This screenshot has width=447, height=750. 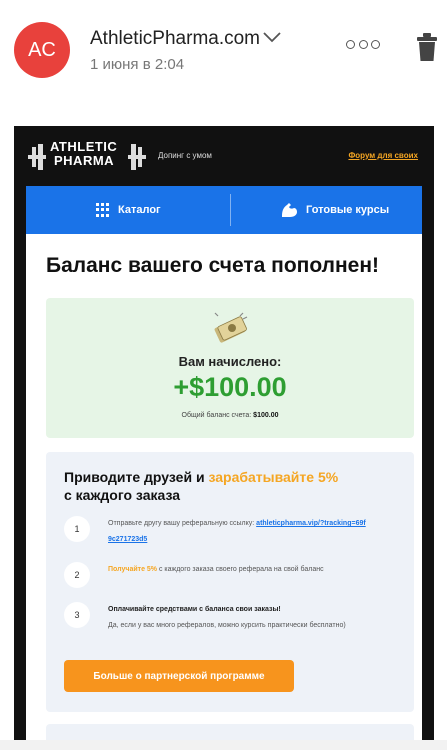 What do you see at coordinates (216, 415) in the screenshot?
I see `balance-label: Общий баланс счета:` at bounding box center [216, 415].